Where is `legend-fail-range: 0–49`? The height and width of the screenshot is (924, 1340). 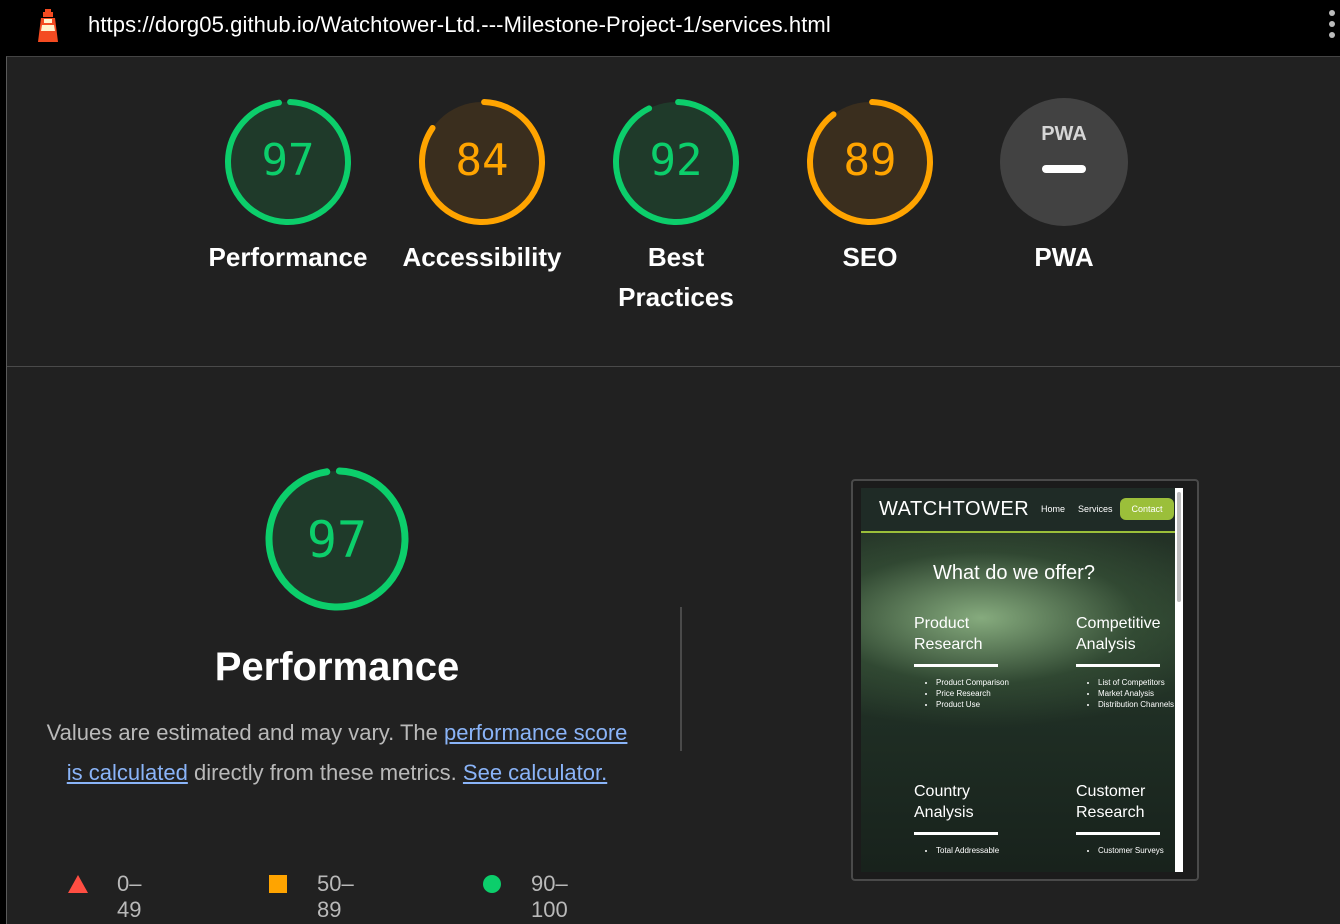
legend-fail-range: 0–49 is located at coordinates (129, 896).